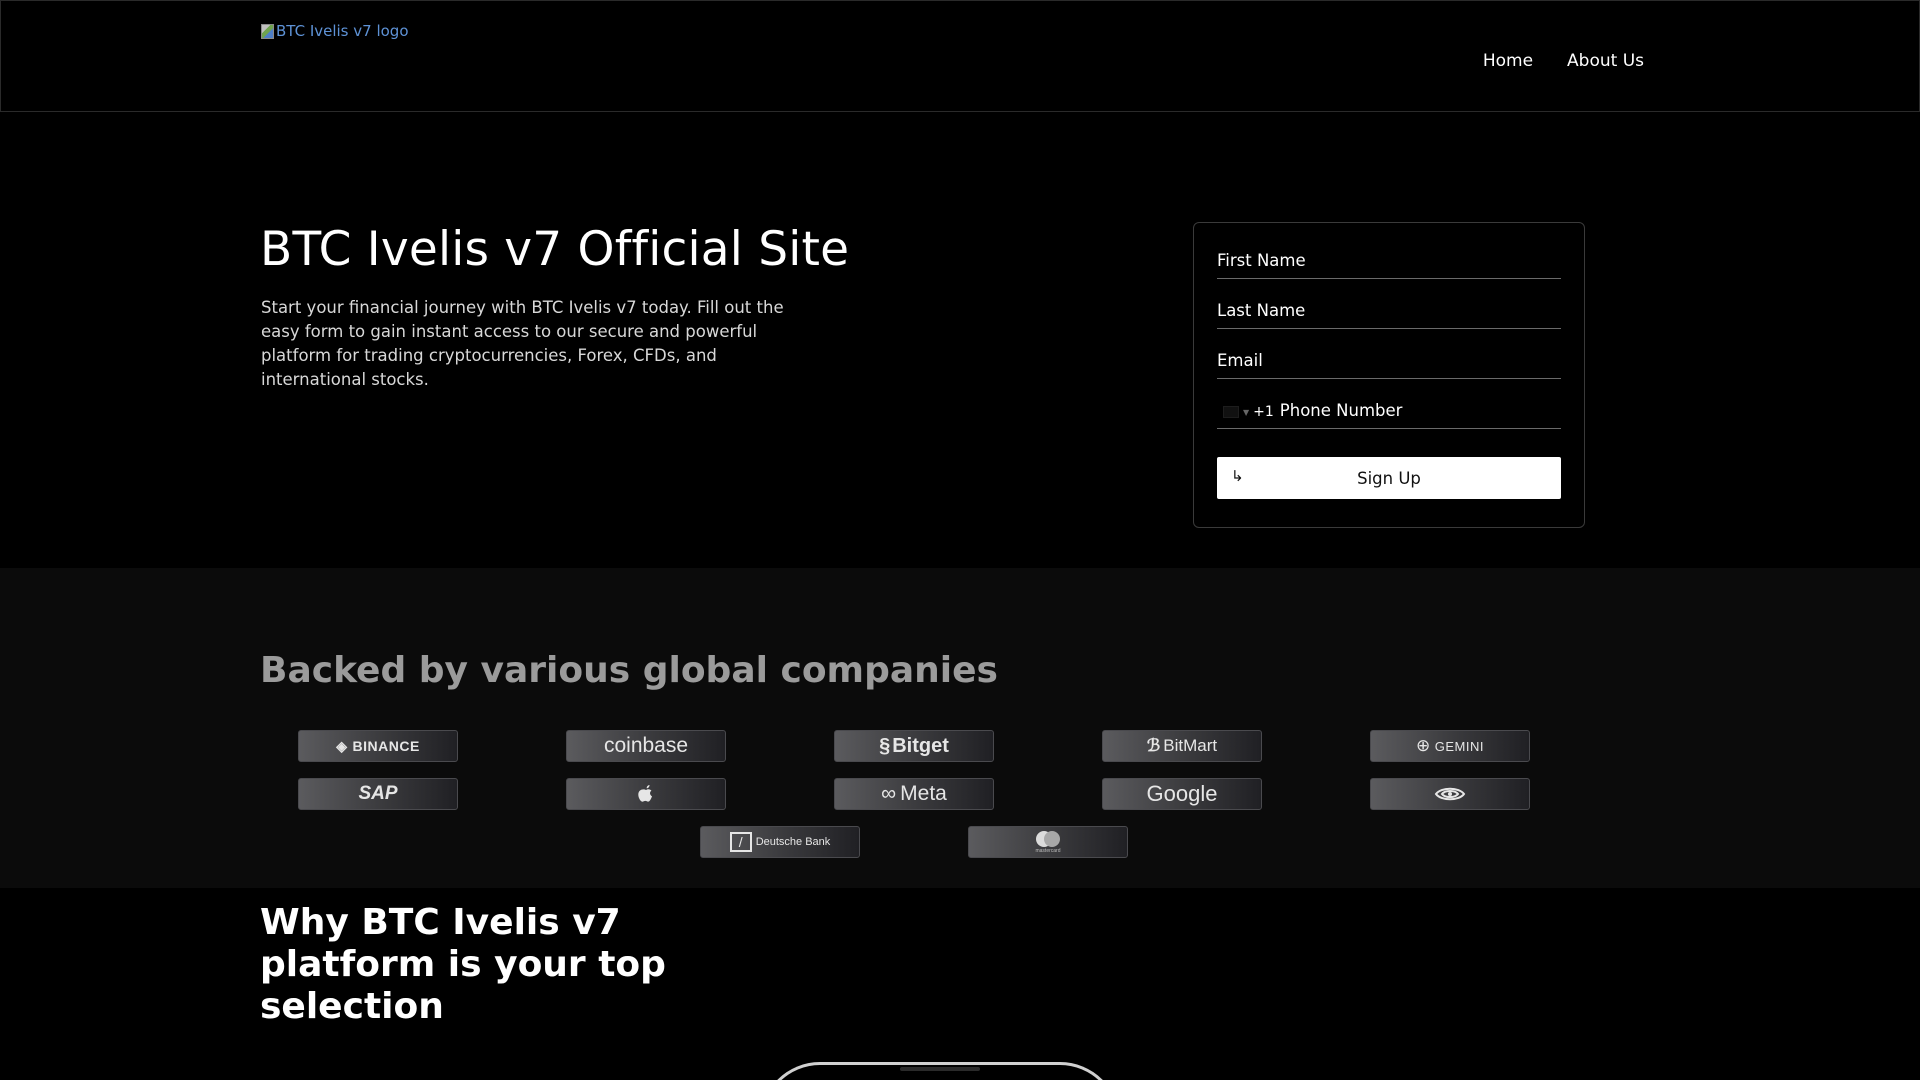 The width and height of the screenshot is (1920, 1080). What do you see at coordinates (1420, 410) in the screenshot?
I see `phone-input` at bounding box center [1420, 410].